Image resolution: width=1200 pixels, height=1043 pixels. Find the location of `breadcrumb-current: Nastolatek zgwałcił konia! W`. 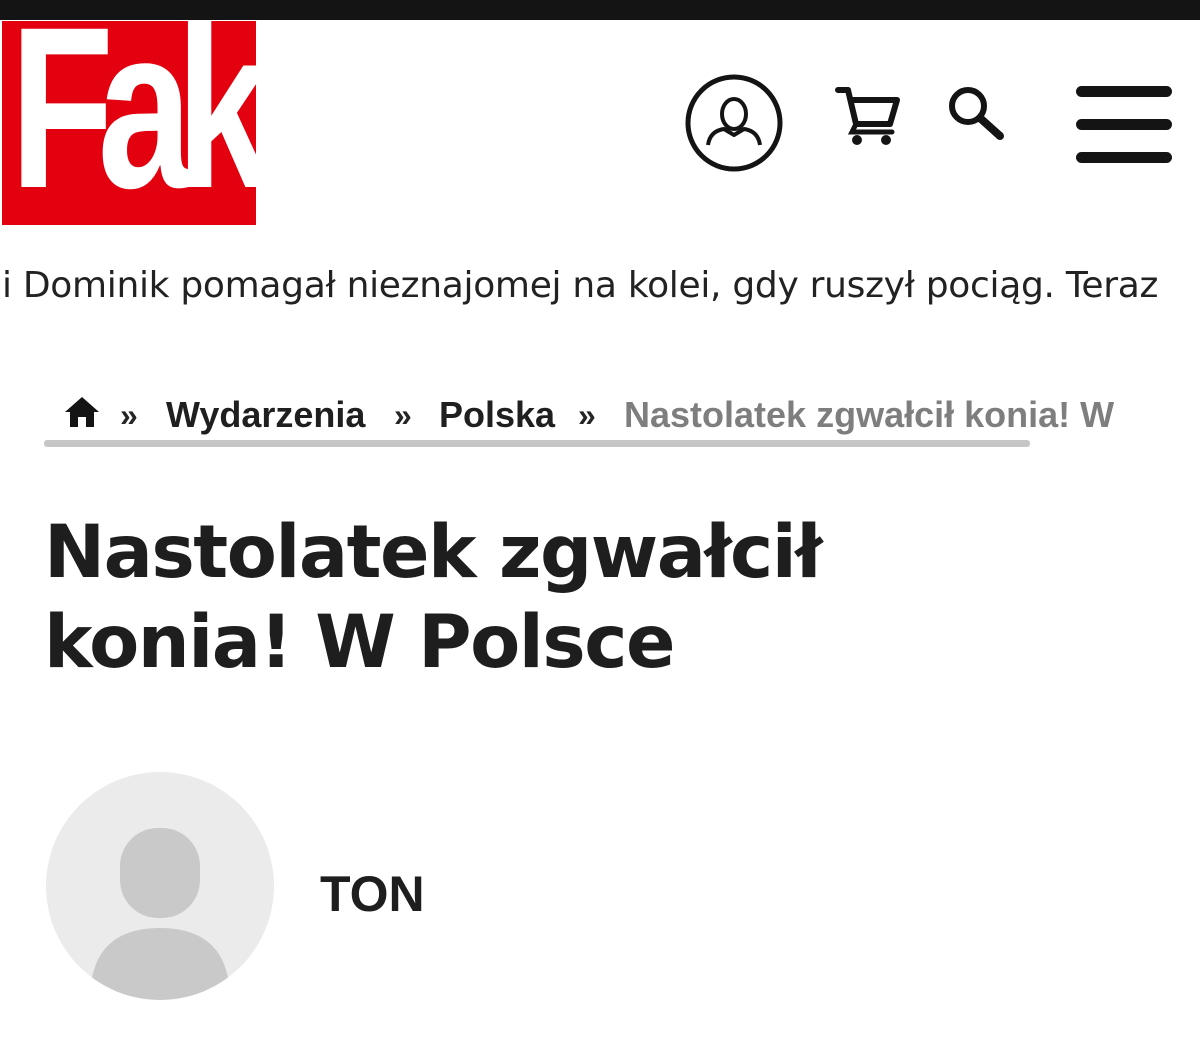

breadcrumb-current: Nastolatek zgwałcił konia! W is located at coordinates (869, 414).